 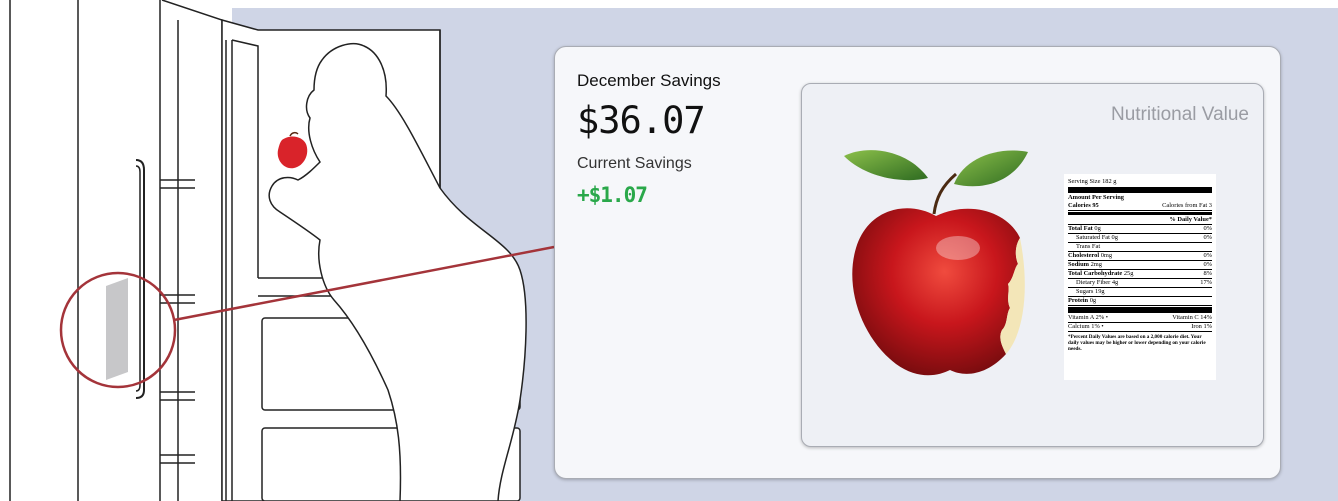 I want to click on current-savings-label: Current Savings, so click(x=634, y=163).